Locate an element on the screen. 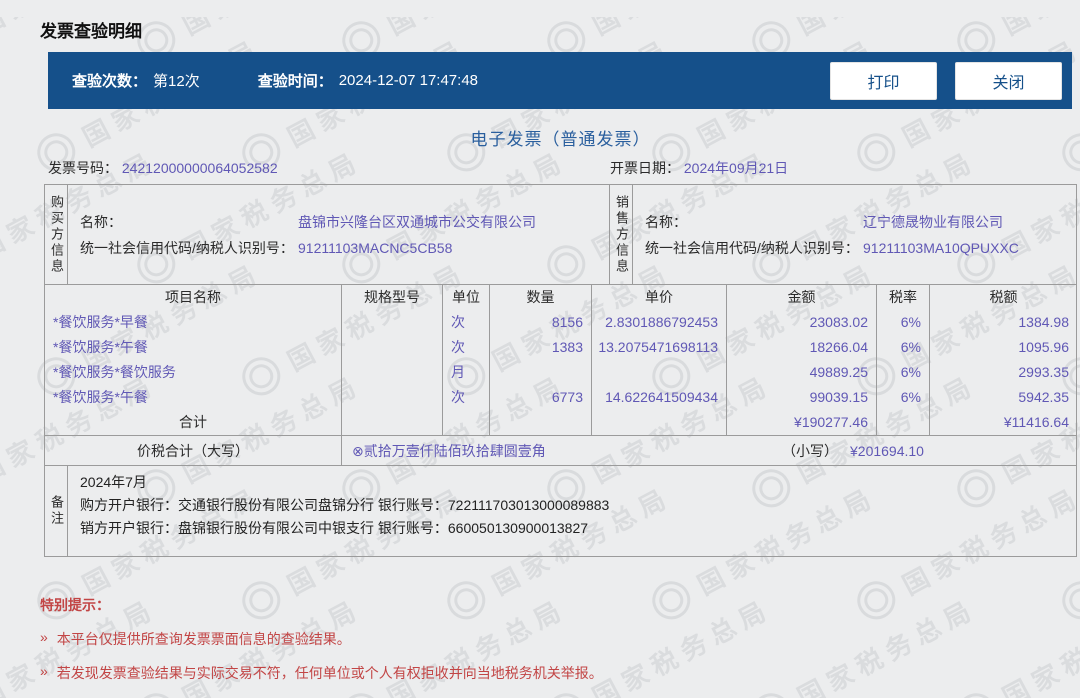 This screenshot has height=698, width=1080. check-time: 查验时间： 2024-12-07 17:47:48 is located at coordinates (368, 80).